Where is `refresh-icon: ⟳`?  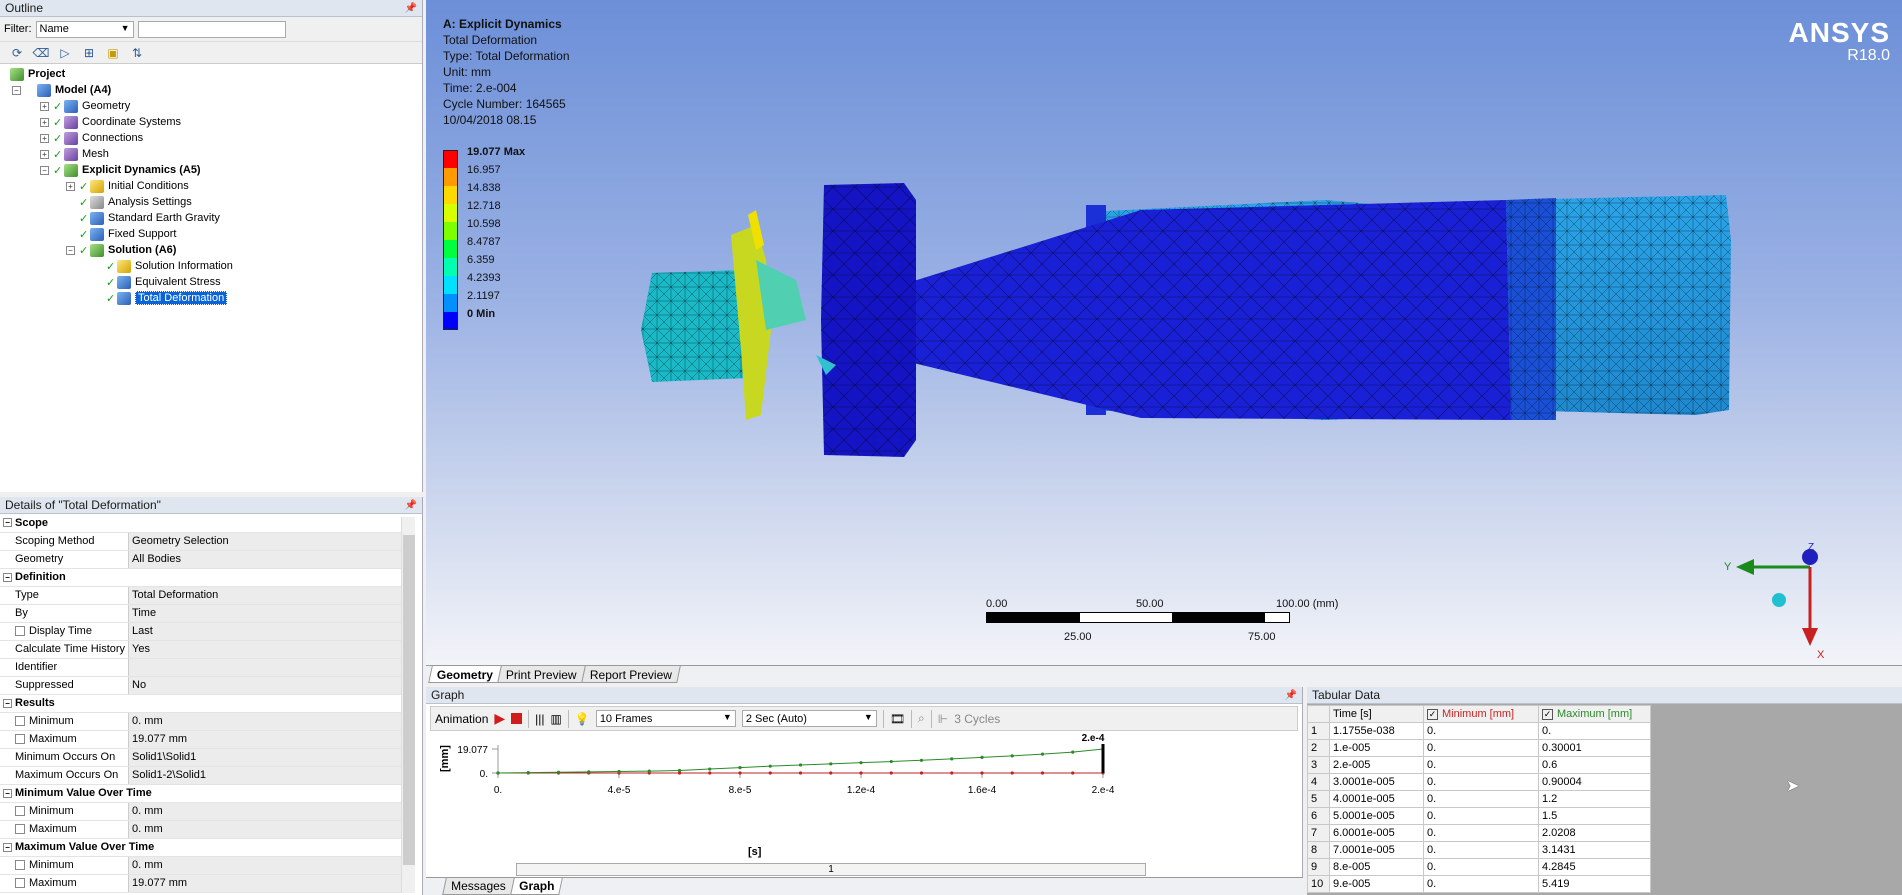 refresh-icon: ⟳ is located at coordinates (17, 52).